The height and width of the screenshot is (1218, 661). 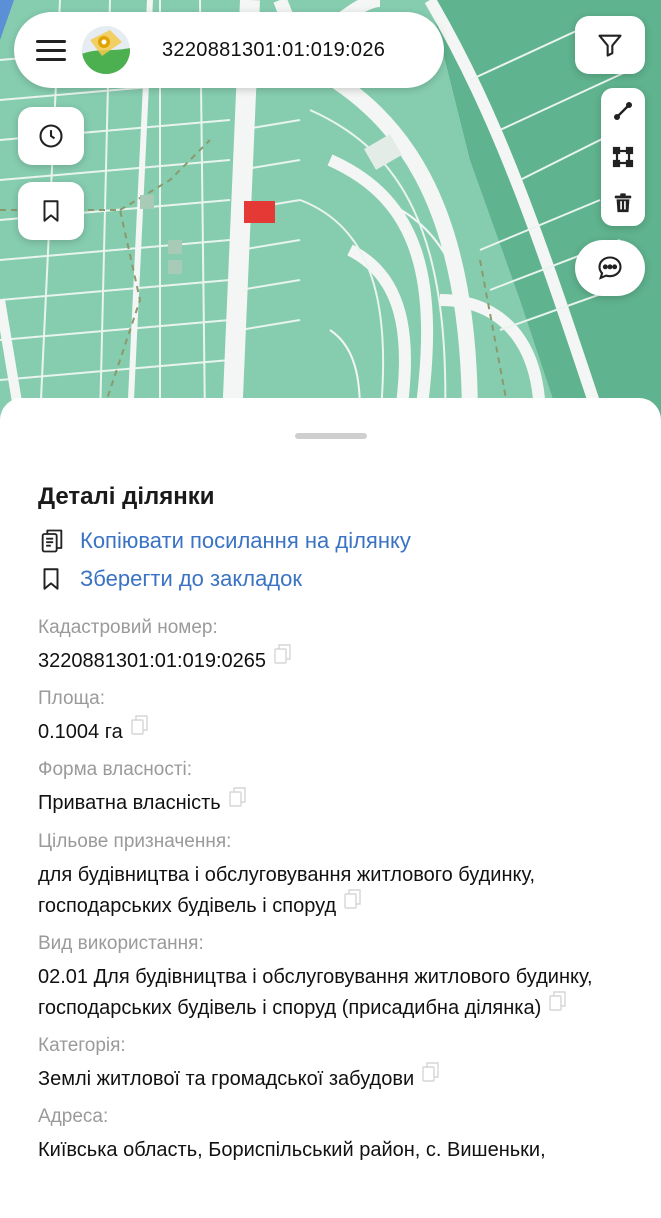 What do you see at coordinates (73, 1117) in the screenshot?
I see `field-label-address: Адреса:` at bounding box center [73, 1117].